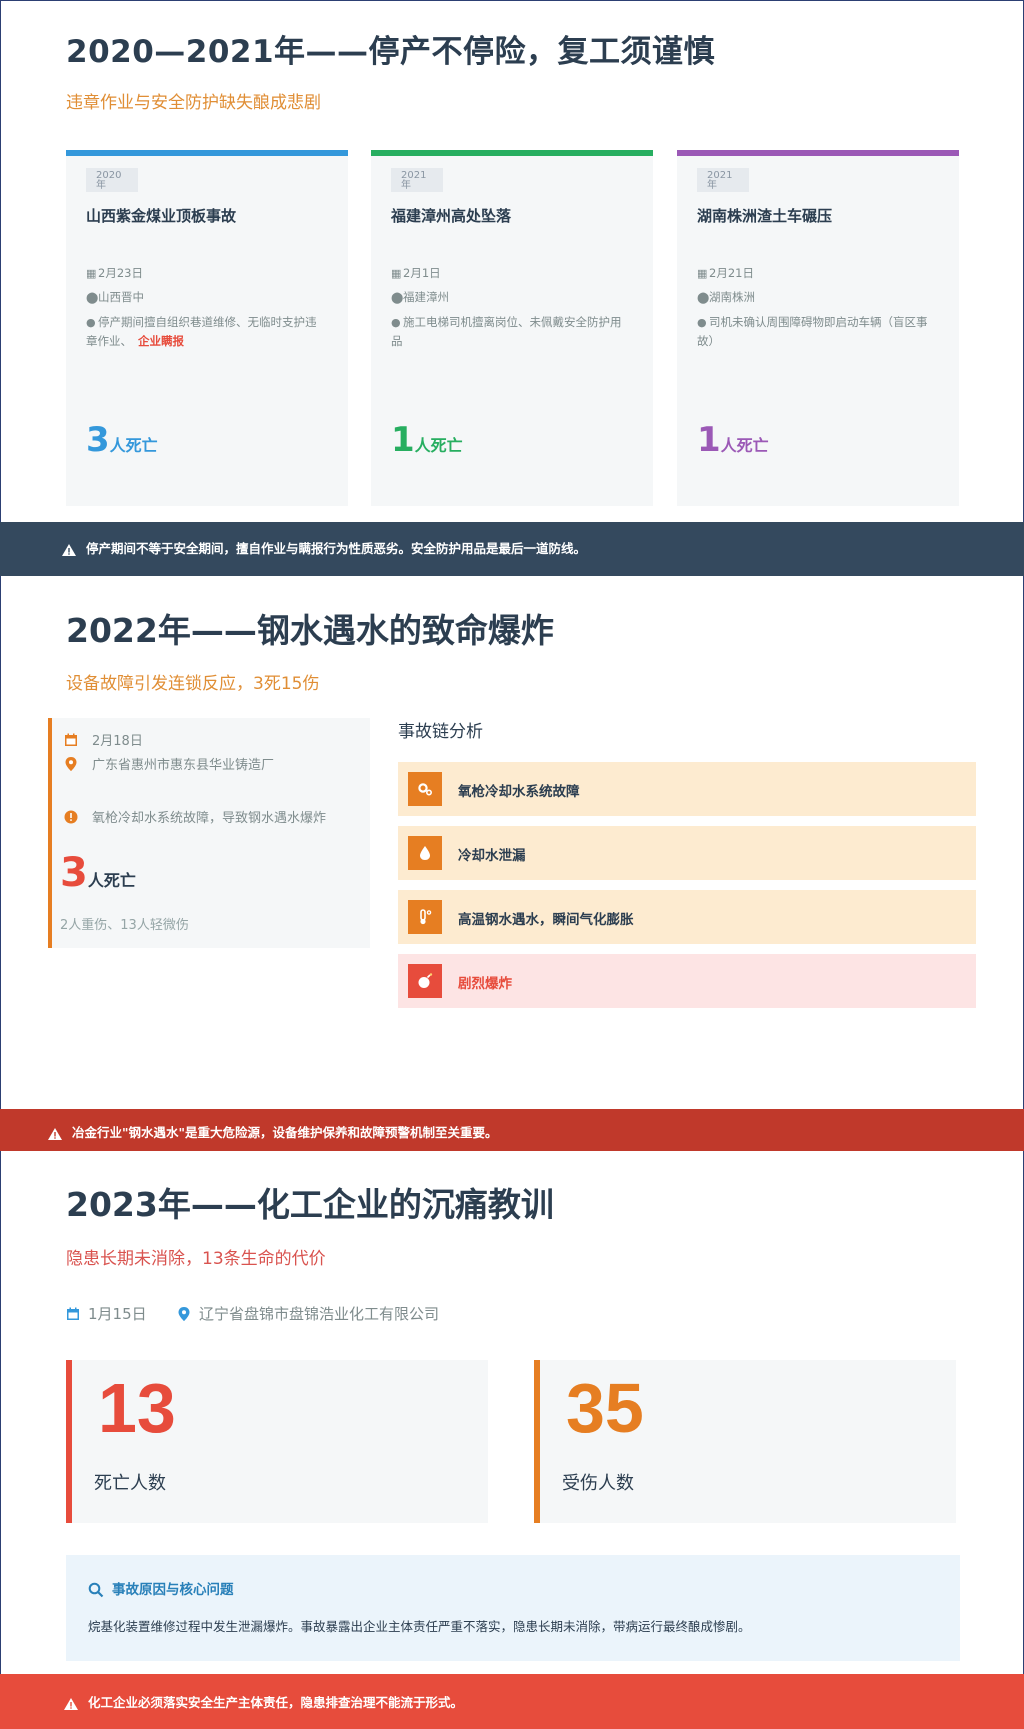 This screenshot has height=1729, width=1024. I want to click on chain-step-3: 高温钢水遇水，瞬间气化膨胀, so click(687, 917).